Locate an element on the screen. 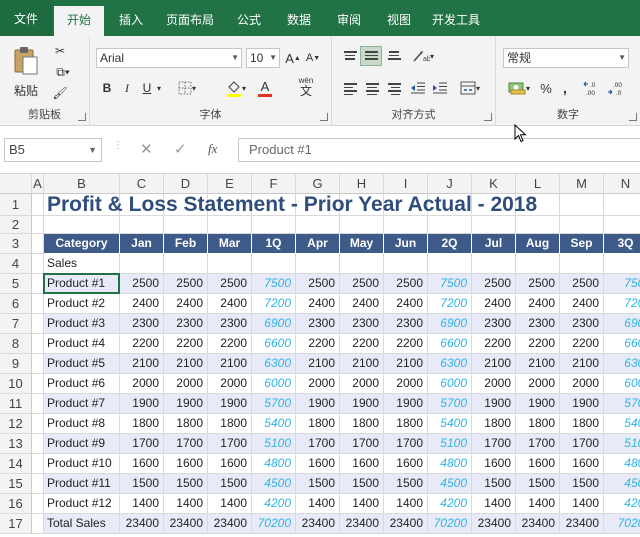  row-label-cell: Product #6 is located at coordinates (82, 384).